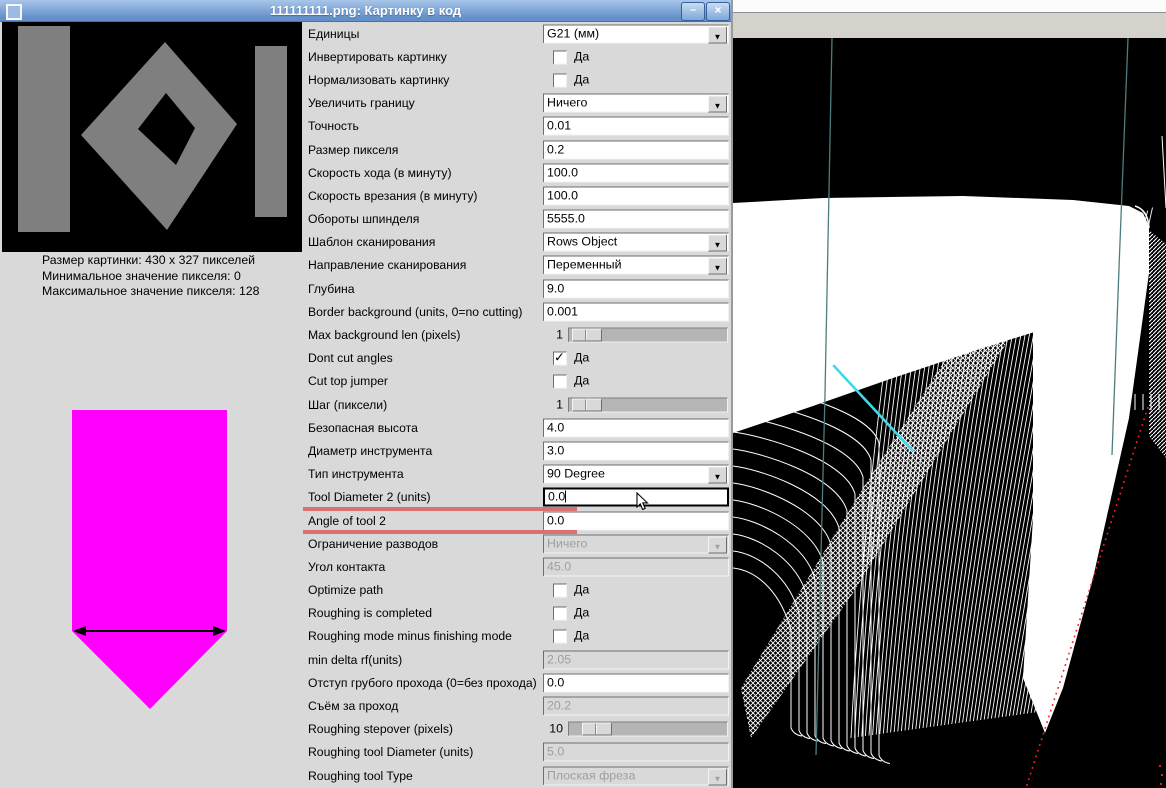 The width and height of the screenshot is (1166, 788). What do you see at coordinates (636, 34) in the screenshot?
I see `units-dropdown: G21 (мм) ▼` at bounding box center [636, 34].